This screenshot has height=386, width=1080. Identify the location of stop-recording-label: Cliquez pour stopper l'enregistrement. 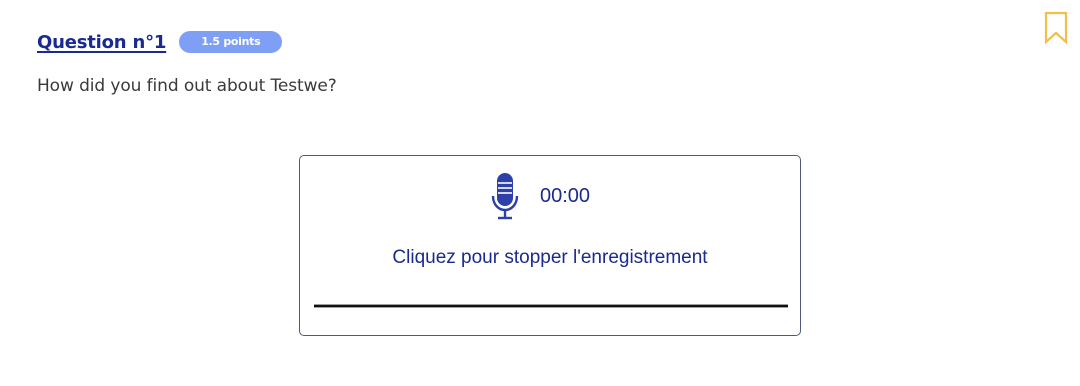
(550, 257).